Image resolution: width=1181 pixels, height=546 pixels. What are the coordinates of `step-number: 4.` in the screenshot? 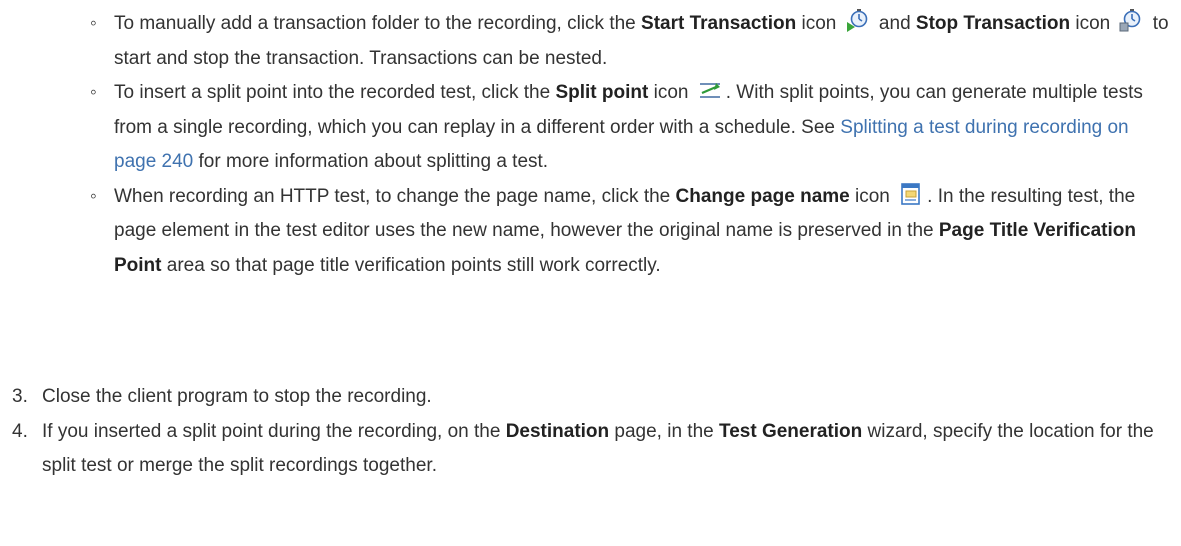 It's located at (20, 431).